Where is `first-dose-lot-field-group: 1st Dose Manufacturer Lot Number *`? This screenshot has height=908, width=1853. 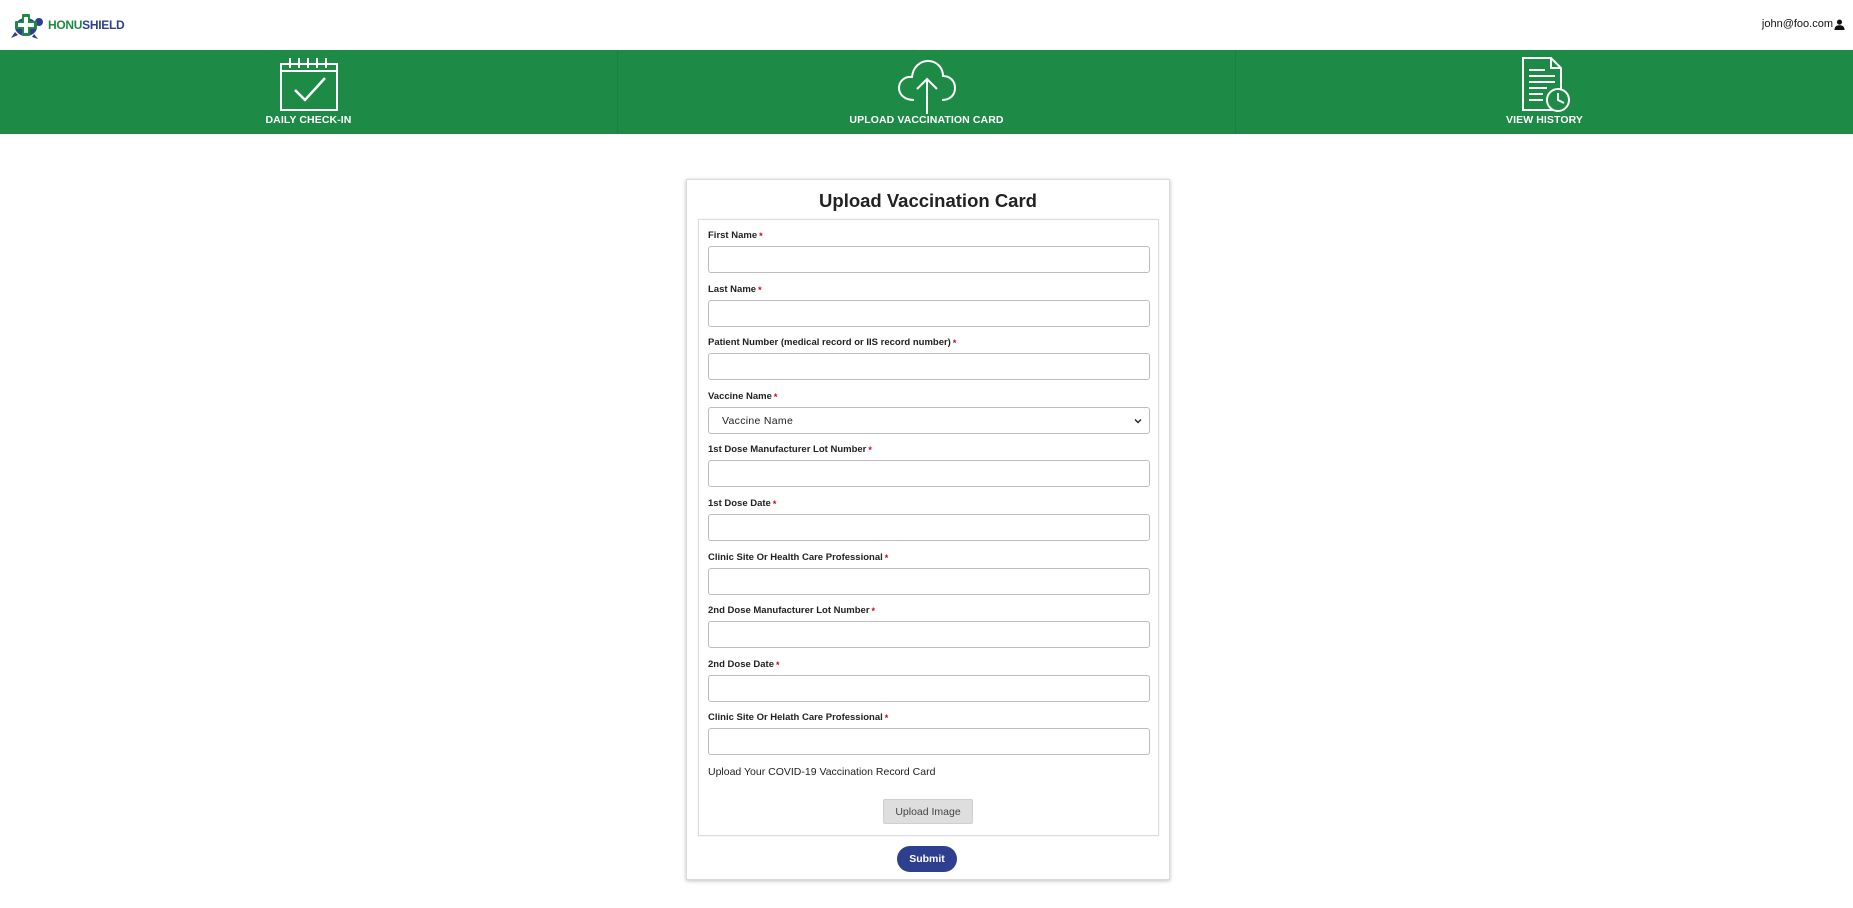 first-dose-lot-field-group: 1st Dose Manufacturer Lot Number * is located at coordinates (929, 465).